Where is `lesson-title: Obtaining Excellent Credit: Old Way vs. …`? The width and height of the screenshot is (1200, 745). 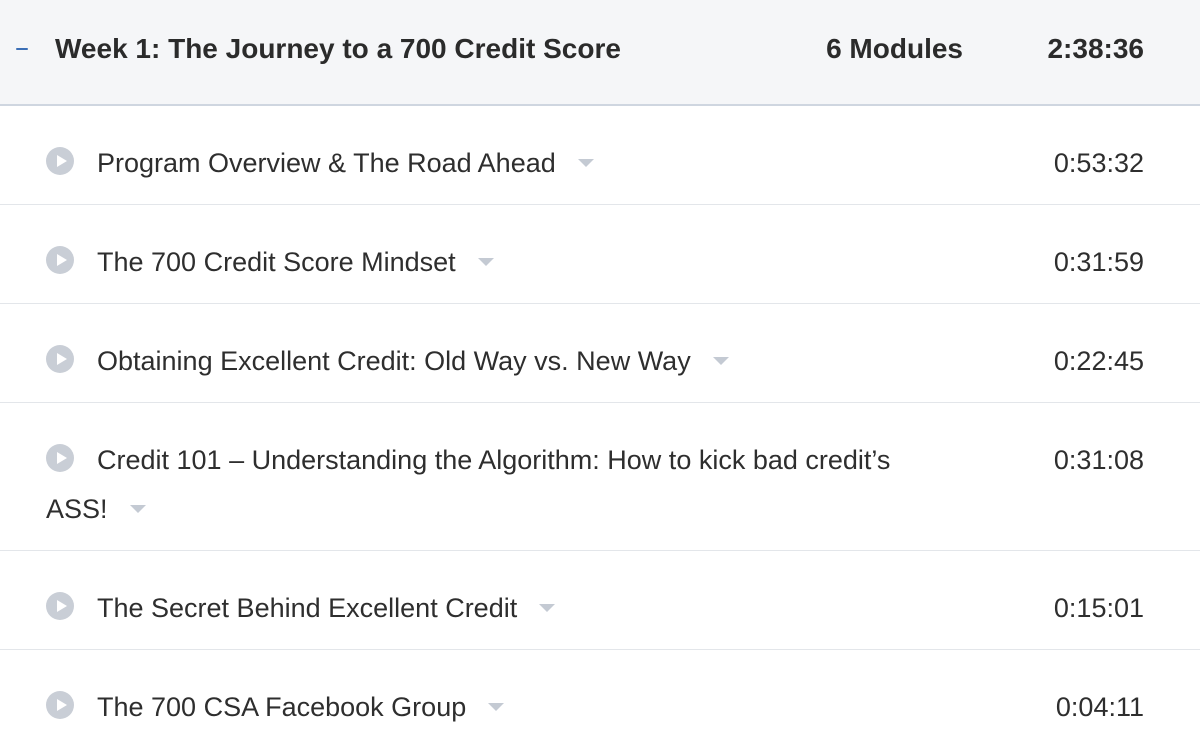
lesson-title: Obtaining Excellent Credit: Old Way vs. … is located at coordinates (394, 361).